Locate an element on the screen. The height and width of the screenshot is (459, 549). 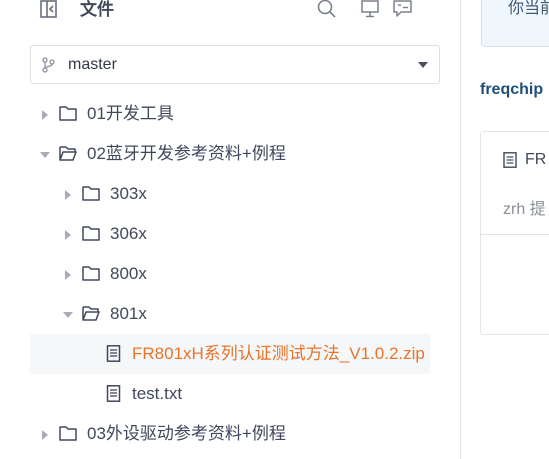
tree-node-label: 800x is located at coordinates (128, 273).